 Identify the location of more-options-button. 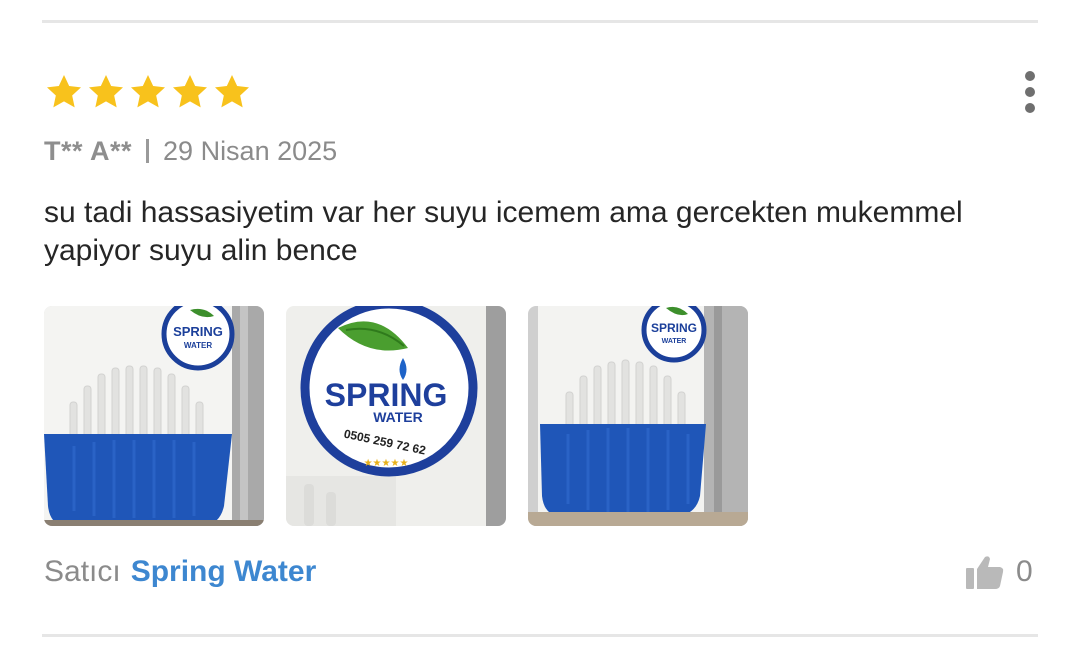
(1030, 92).